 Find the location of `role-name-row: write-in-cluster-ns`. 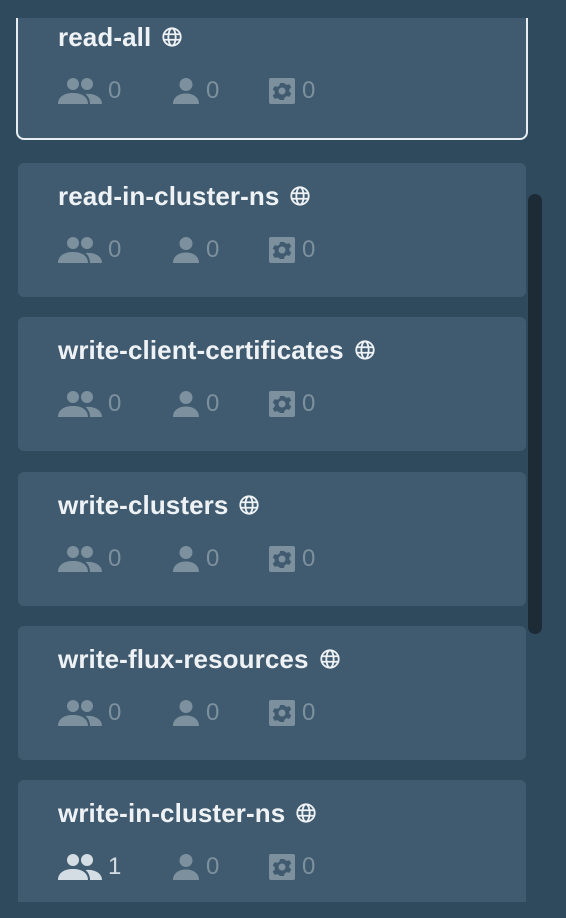

role-name-row: write-in-cluster-ns is located at coordinates (187, 813).